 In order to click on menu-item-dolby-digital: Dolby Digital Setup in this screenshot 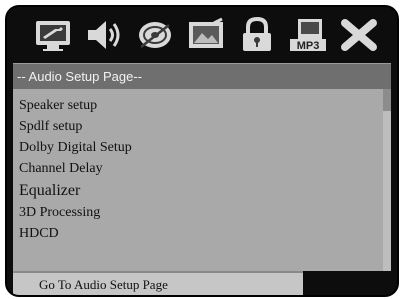, I will do `click(75, 148)`.